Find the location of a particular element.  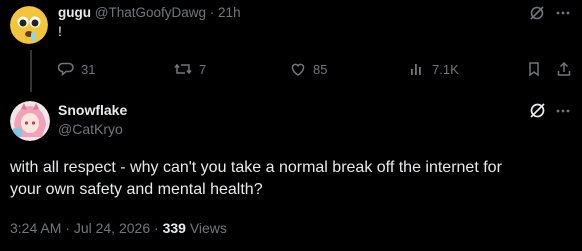

bookmark-icon is located at coordinates (534, 69).